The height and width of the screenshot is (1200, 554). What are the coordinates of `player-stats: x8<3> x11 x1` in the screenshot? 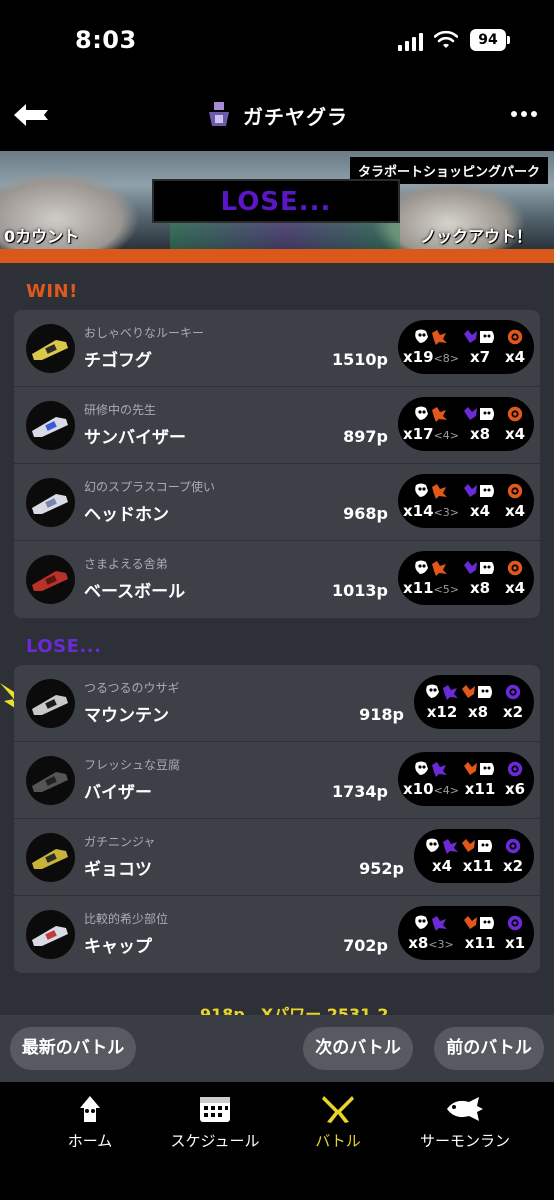 It's located at (466, 933).